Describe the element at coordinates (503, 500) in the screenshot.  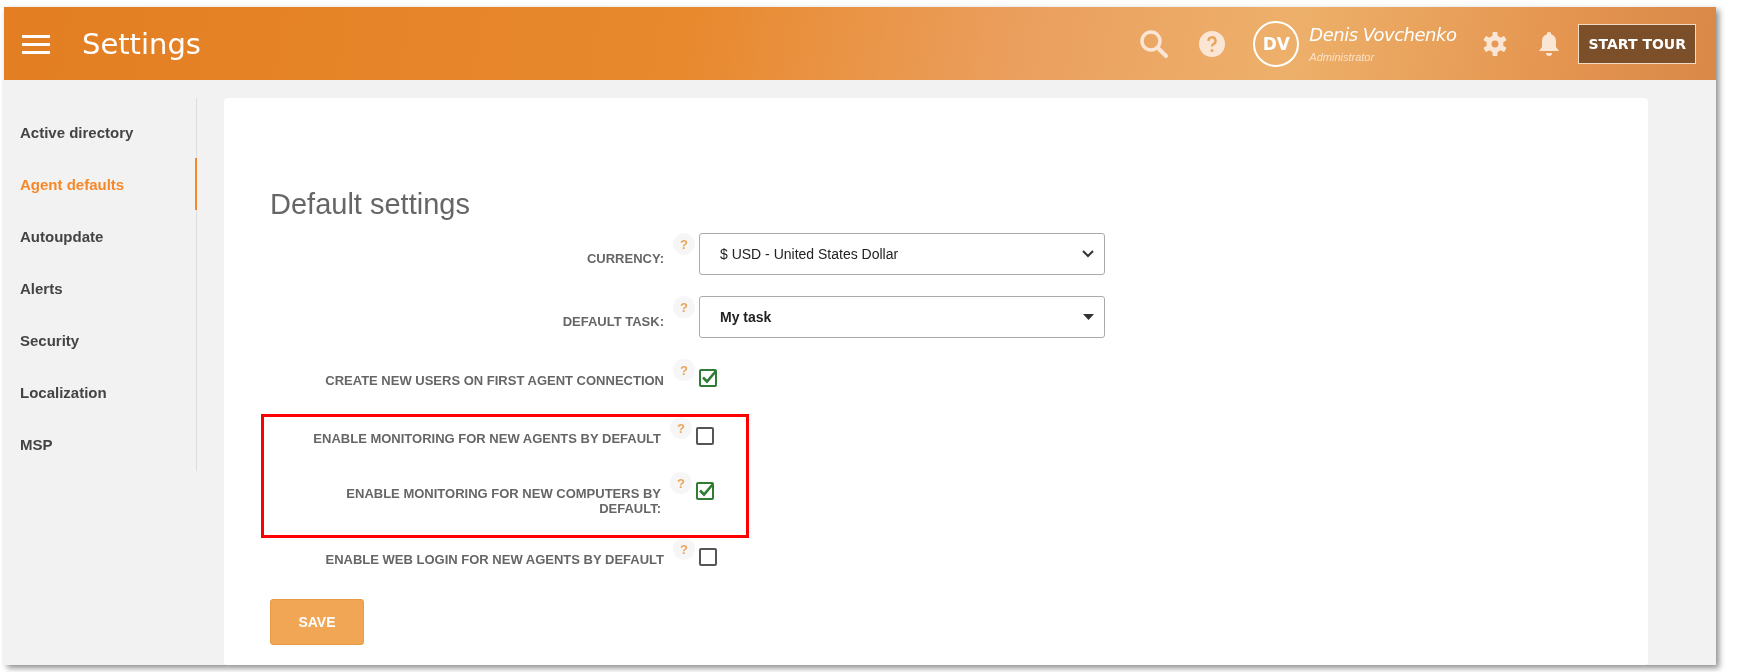
I see `option-label: ENABLE MONITORING FOR NEW COMPUTERS BY DEFAULT:` at that location.